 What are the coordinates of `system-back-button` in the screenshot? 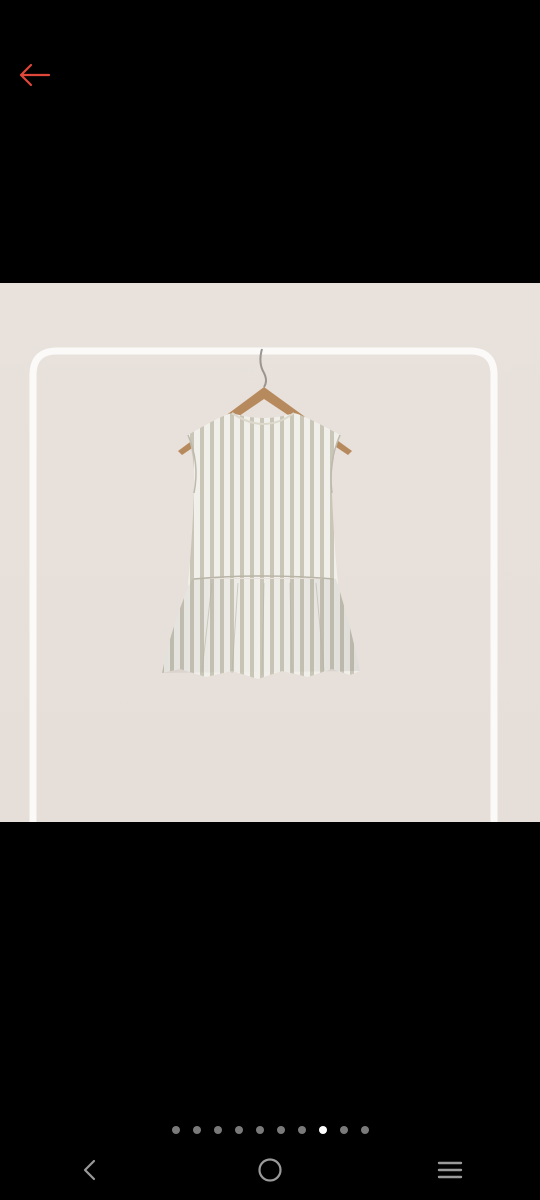 It's located at (90, 1170).